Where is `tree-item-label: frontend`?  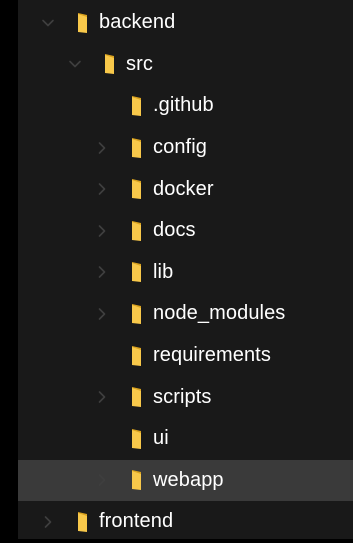 tree-item-label: frontend is located at coordinates (136, 521).